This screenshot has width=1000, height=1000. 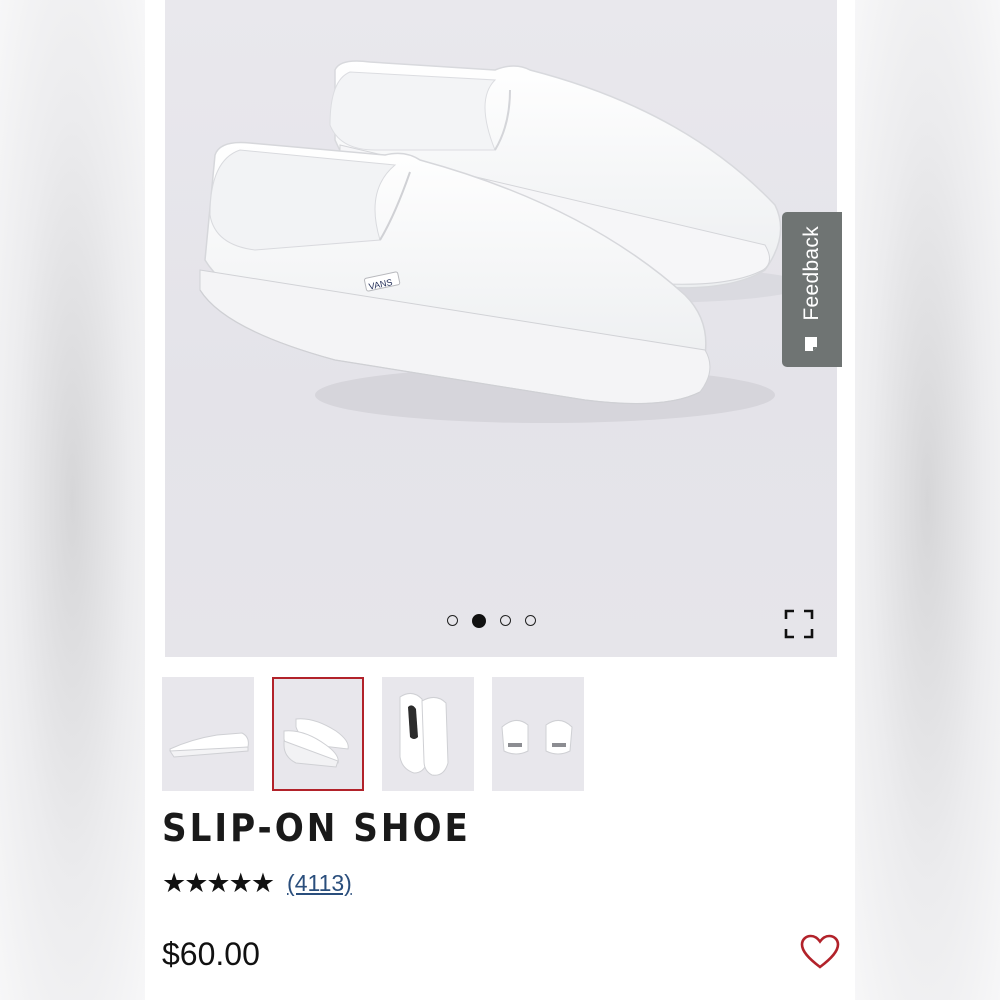 What do you see at coordinates (208, 734) in the screenshot?
I see `thumbnail-side` at bounding box center [208, 734].